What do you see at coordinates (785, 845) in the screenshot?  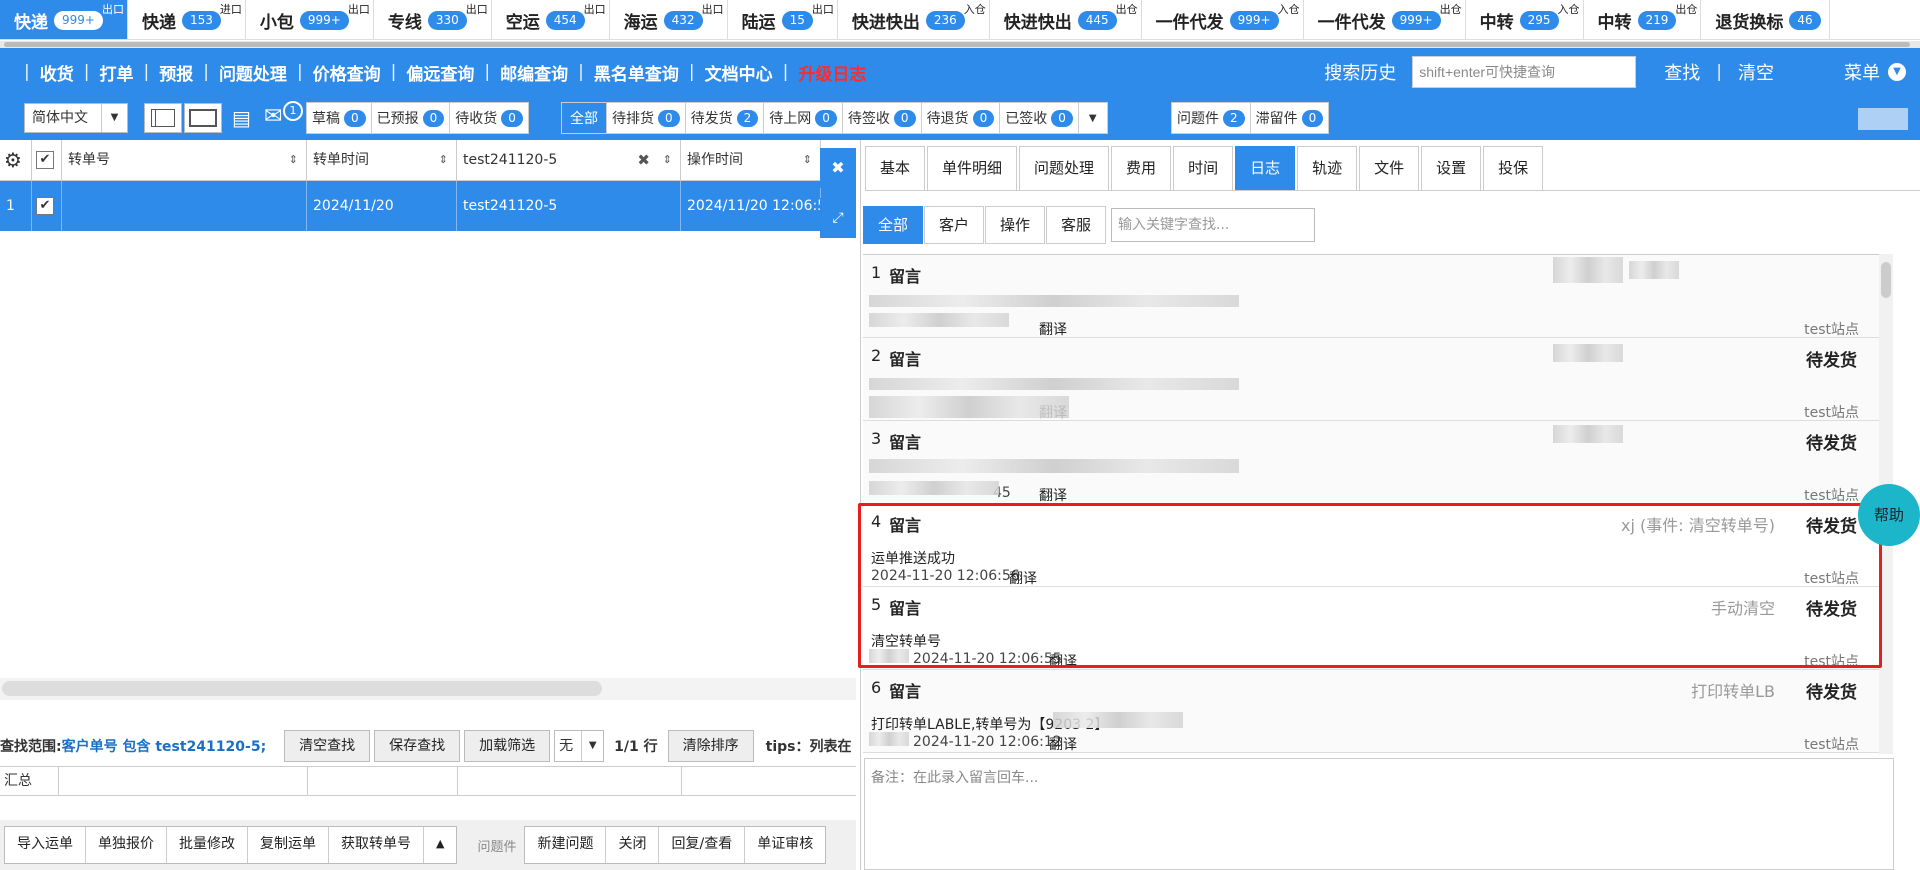 I see `action-button: 单证审核` at bounding box center [785, 845].